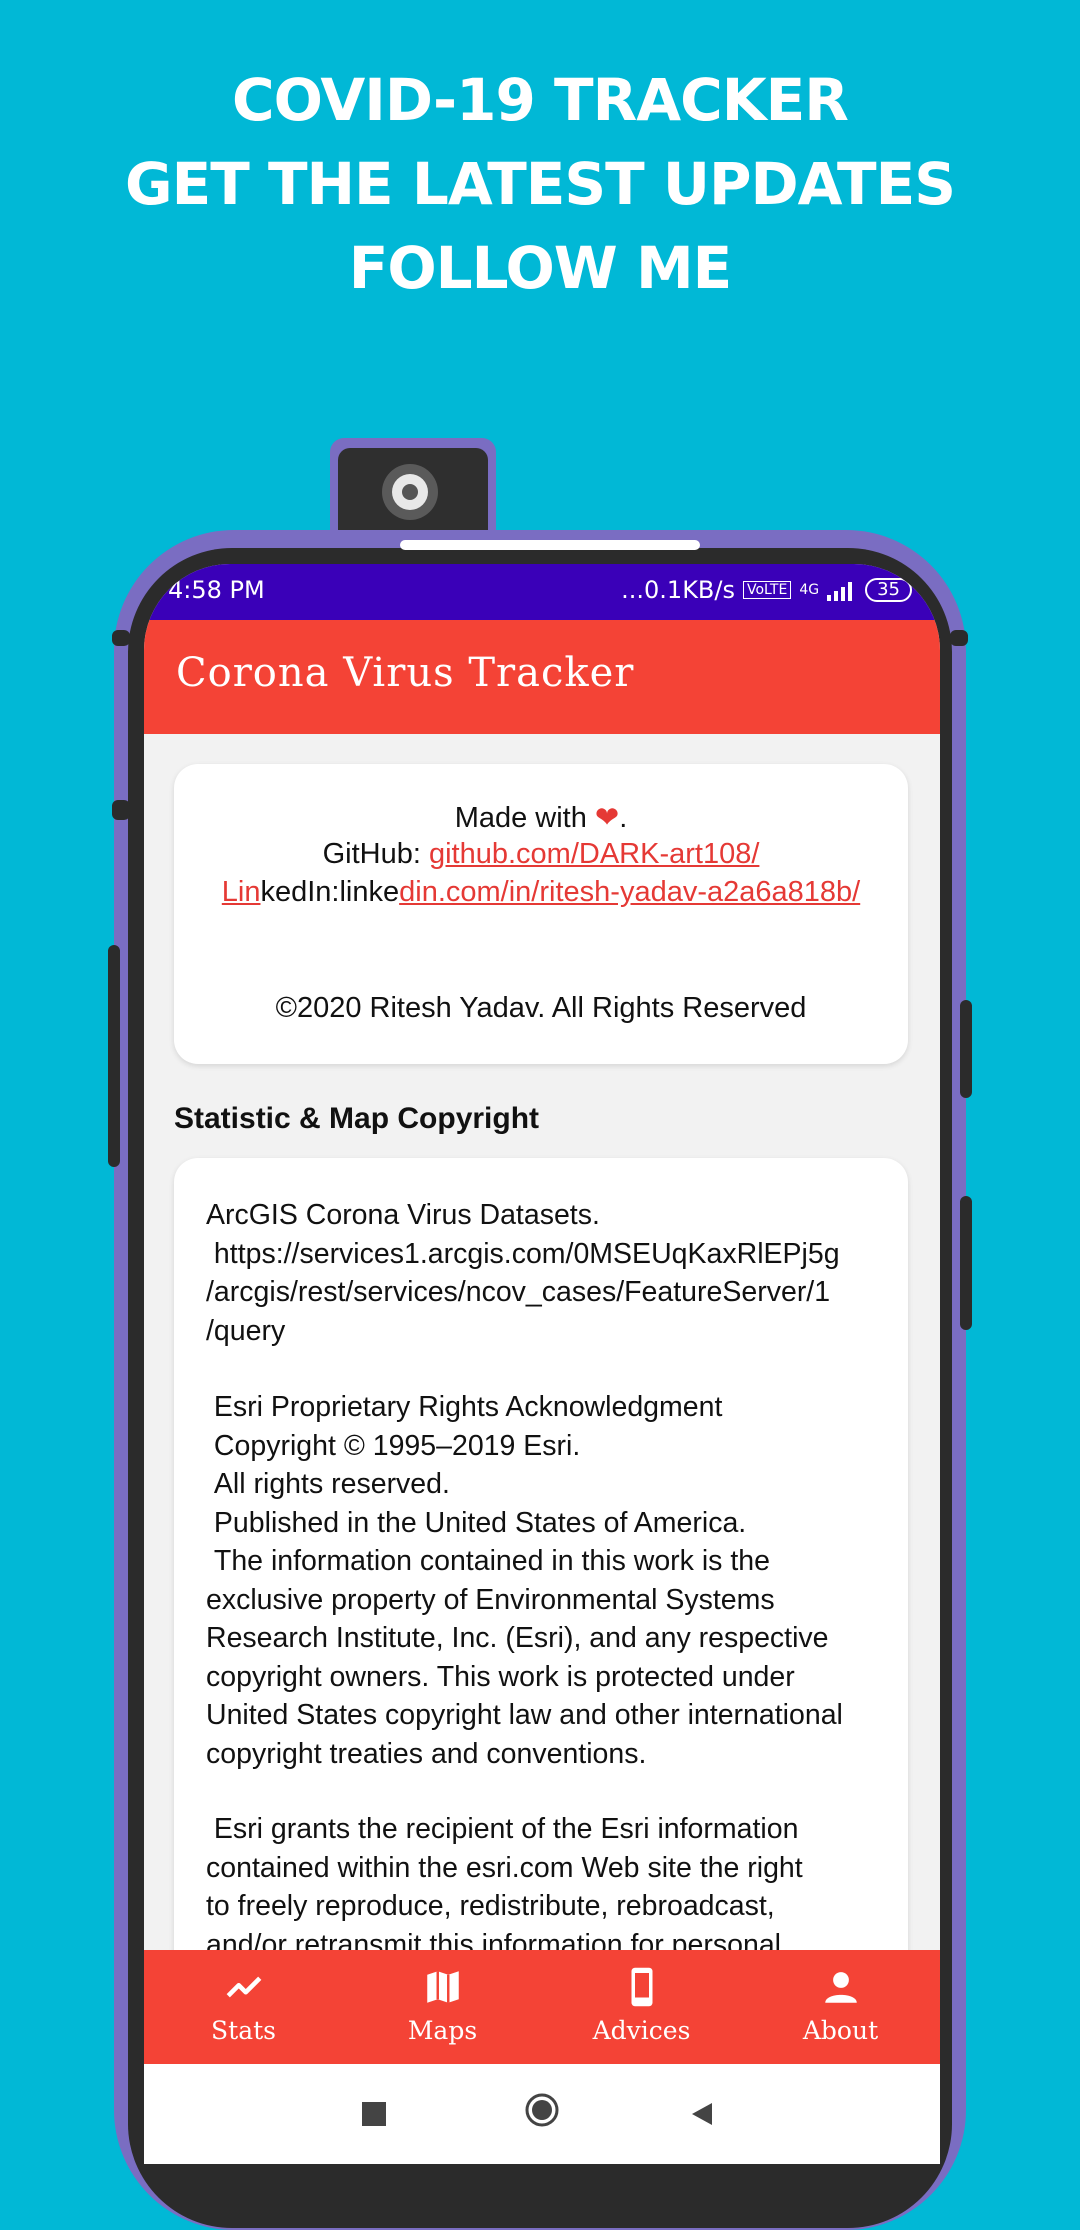  What do you see at coordinates (888, 590) in the screenshot?
I see `battery-indicator: 35` at bounding box center [888, 590].